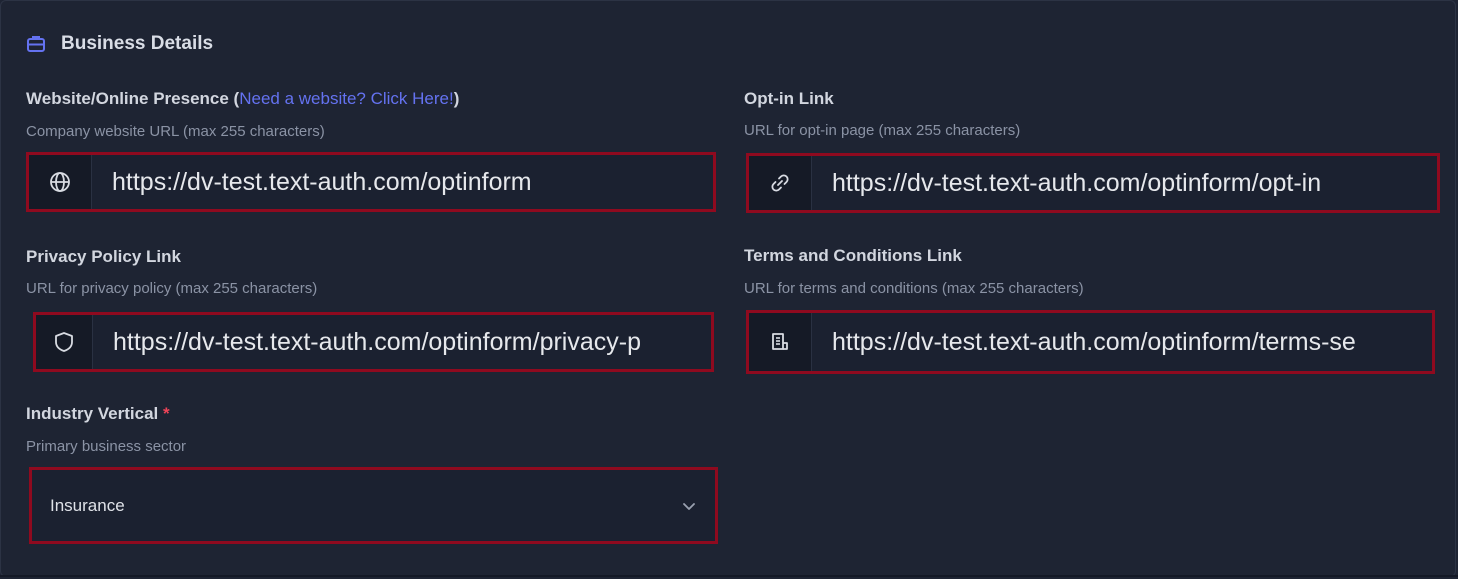  I want to click on need-website-link: Need a website? Click Here!, so click(346, 98).